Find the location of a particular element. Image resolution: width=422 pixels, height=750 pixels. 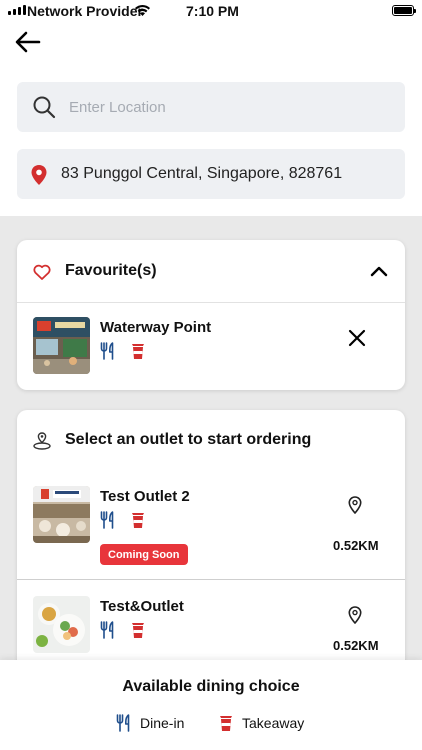

chevron-up-icon is located at coordinates (379, 271).